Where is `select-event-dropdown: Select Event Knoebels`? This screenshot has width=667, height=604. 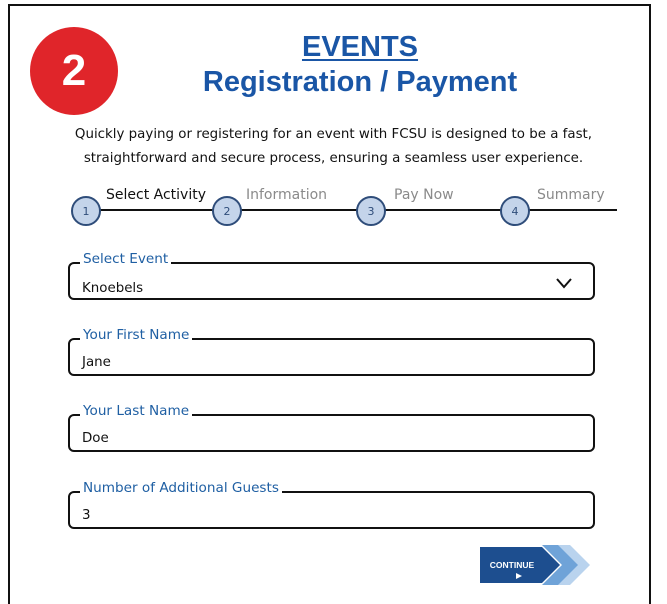 select-event-dropdown: Select Event Knoebels is located at coordinates (331, 275).